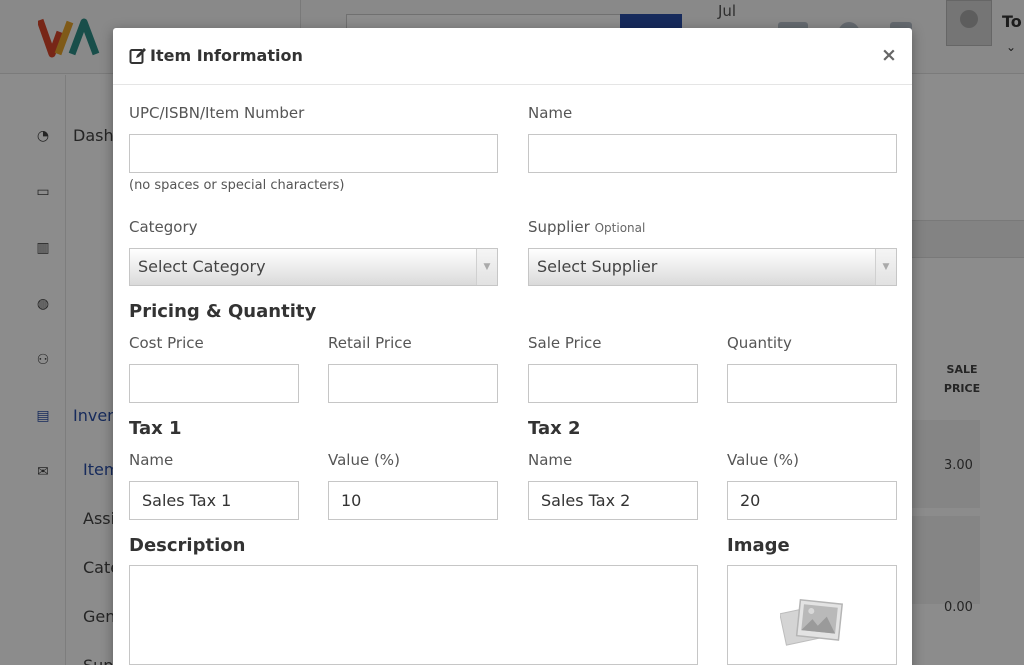 Image resolution: width=1024 pixels, height=665 pixels. Describe the element at coordinates (758, 545) in the screenshot. I see `image-heading: Image` at that location.